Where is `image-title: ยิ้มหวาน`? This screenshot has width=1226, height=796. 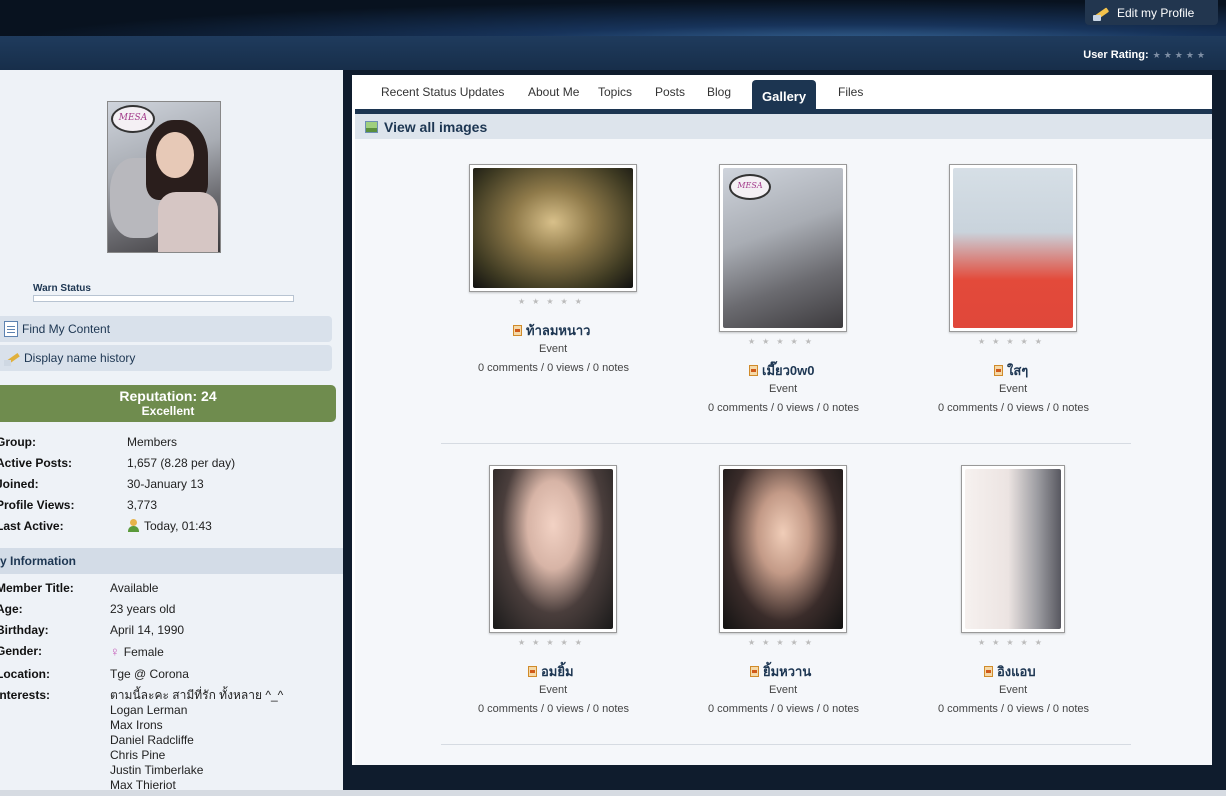
image-title: ยิ้มหวาน is located at coordinates (780, 671).